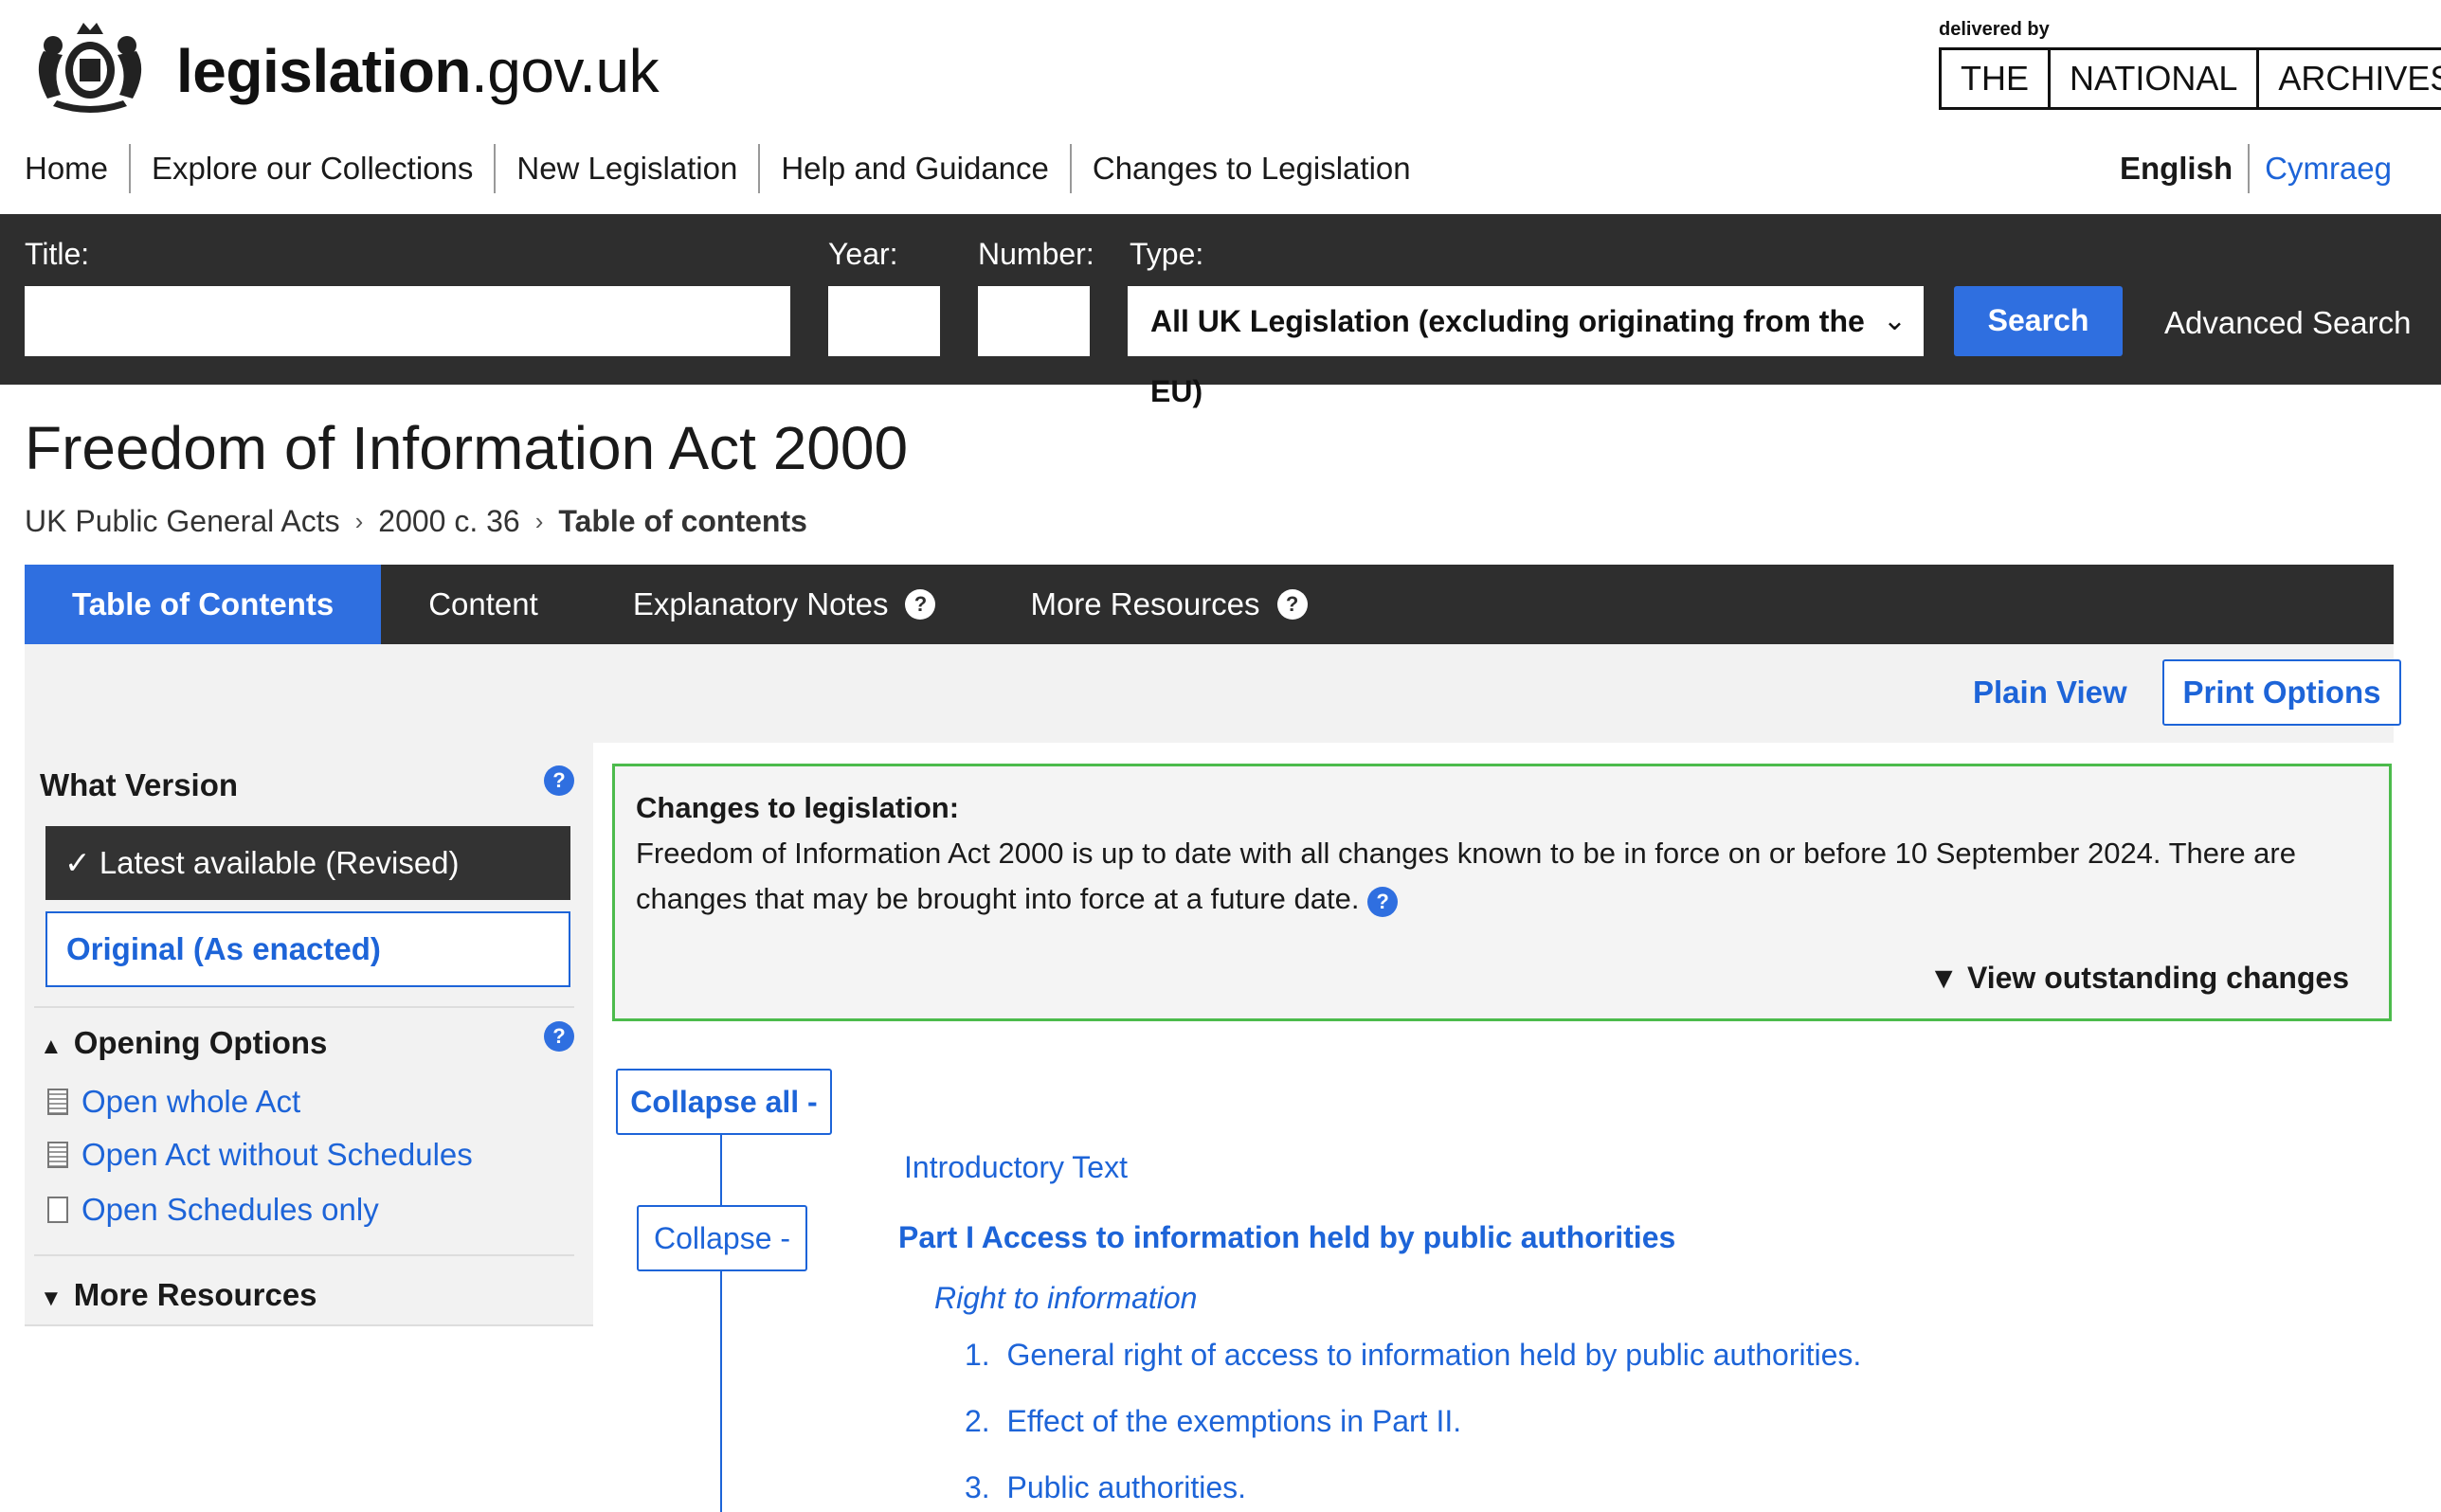 The image size is (2441, 1512). Describe the element at coordinates (307, 949) in the screenshot. I see `version-original-button: Original (As enacted)` at that location.